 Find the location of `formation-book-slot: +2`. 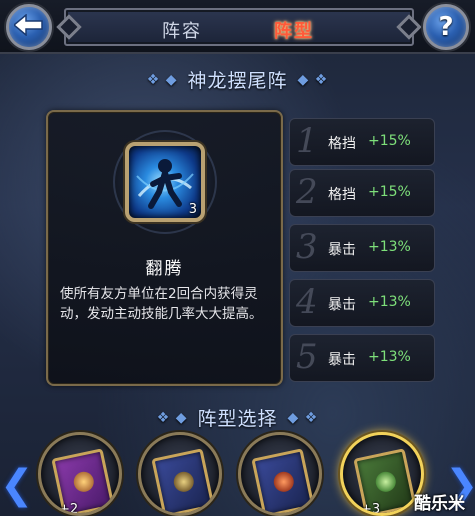

formation-book-slot: +2 is located at coordinates (80, 474).